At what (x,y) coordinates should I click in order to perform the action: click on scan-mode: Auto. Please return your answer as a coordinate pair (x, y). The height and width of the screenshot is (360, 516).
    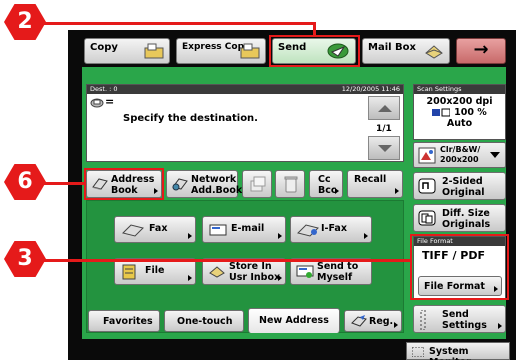
    Looking at the image, I should click on (459, 123).